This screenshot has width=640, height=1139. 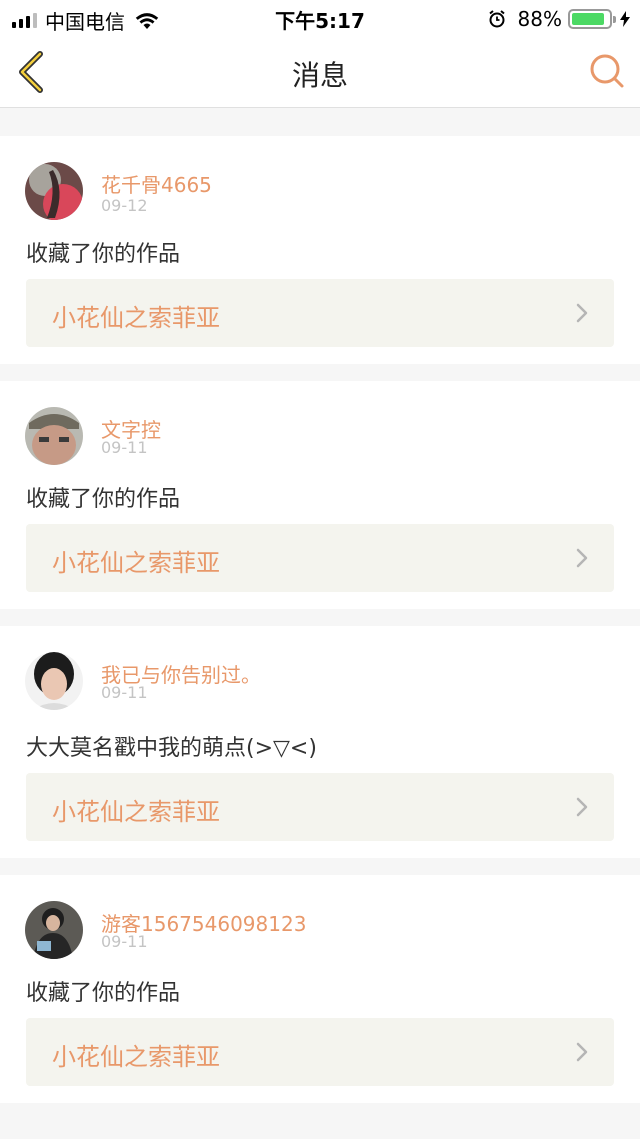 I want to click on charging-bolt-icon, so click(x=625, y=19).